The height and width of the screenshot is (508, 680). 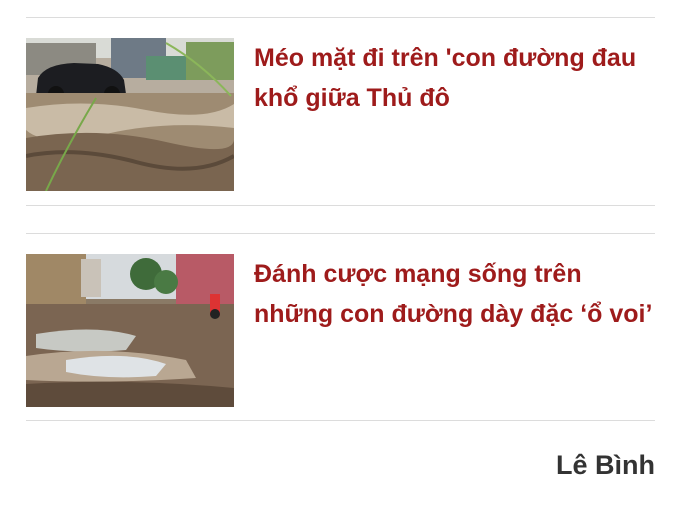 I want to click on article-2-thumbnail, so click(x=130, y=330).